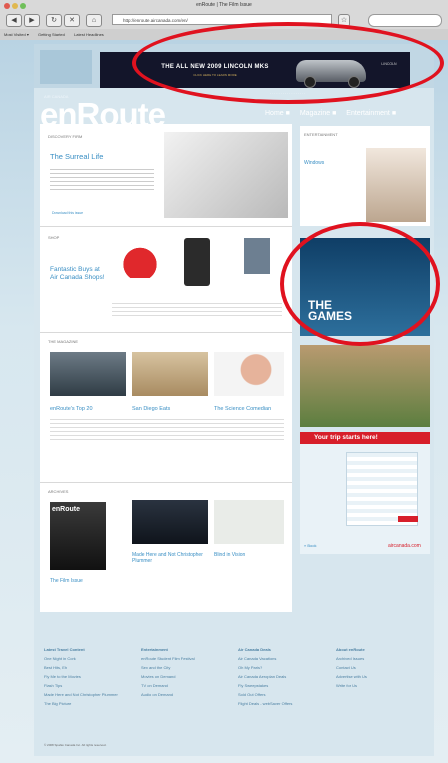 This screenshot has height=763, width=448. I want to click on footer-heading: Entertainment, so click(154, 649).